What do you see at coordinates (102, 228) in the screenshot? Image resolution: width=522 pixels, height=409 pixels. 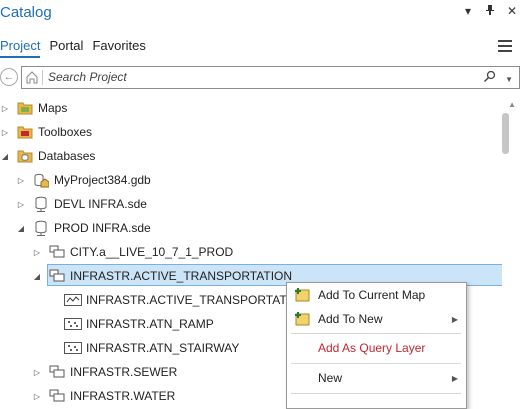 I see `tree-item-label: PROD INFRA.sde` at bounding box center [102, 228].